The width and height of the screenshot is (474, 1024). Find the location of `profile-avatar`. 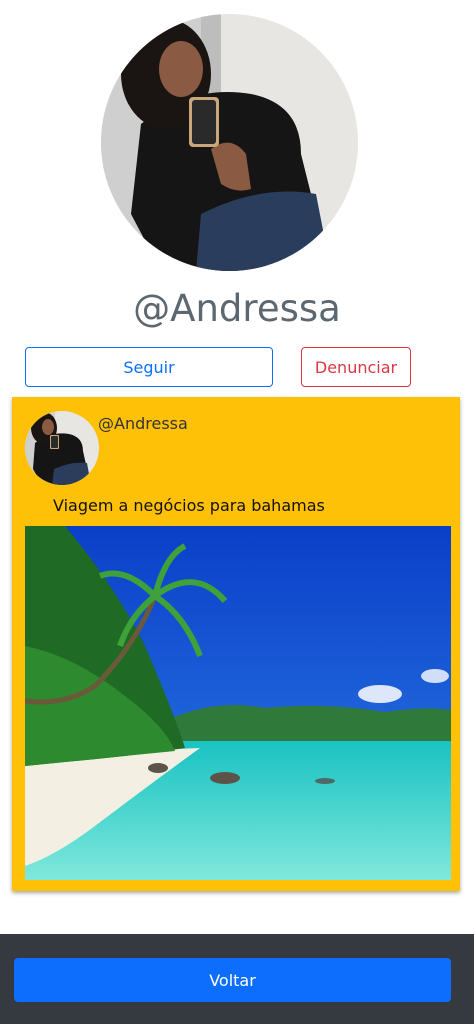

profile-avatar is located at coordinates (229, 142).